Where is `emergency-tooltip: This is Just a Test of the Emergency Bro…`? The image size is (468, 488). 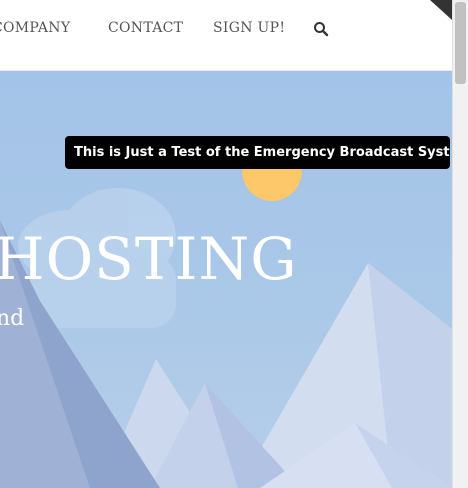
emergency-tooltip: This is Just a Test of the Emergency Bro… is located at coordinates (257, 152).